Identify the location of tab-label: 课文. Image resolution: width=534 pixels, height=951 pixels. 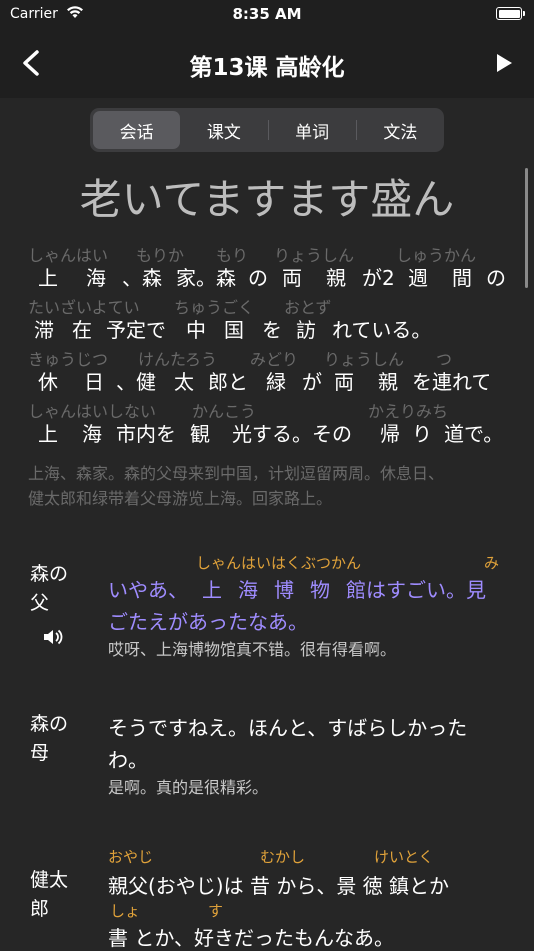
(223, 132).